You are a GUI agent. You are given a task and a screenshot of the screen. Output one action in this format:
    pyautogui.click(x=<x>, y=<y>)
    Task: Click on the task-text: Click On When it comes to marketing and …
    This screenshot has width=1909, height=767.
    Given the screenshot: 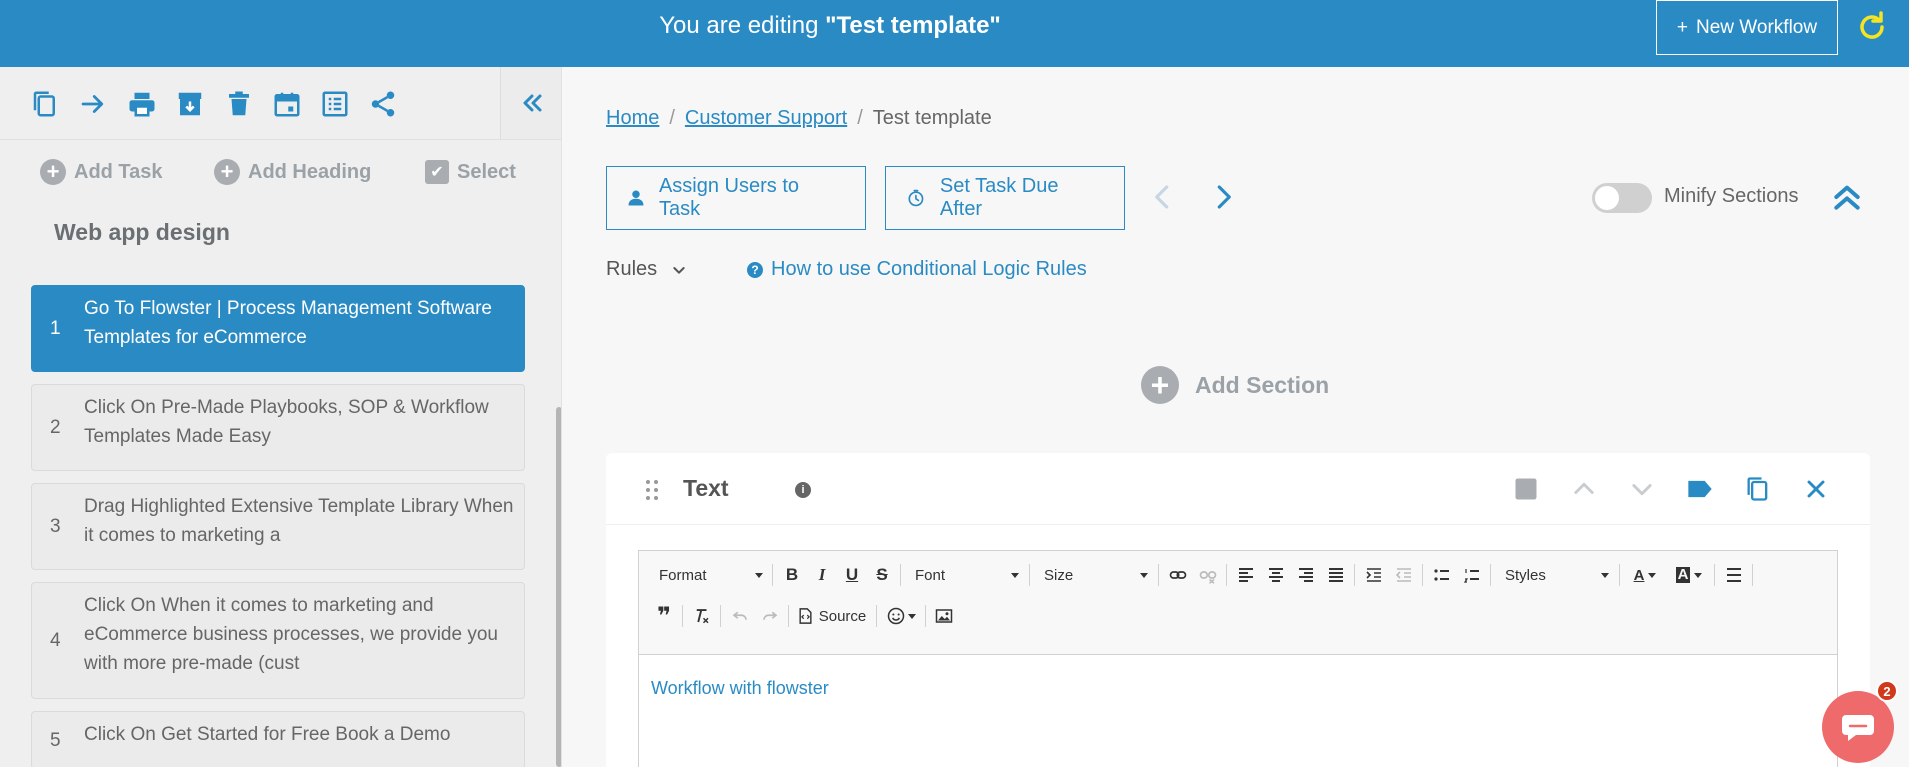 What is the action you would take?
    pyautogui.click(x=291, y=634)
    